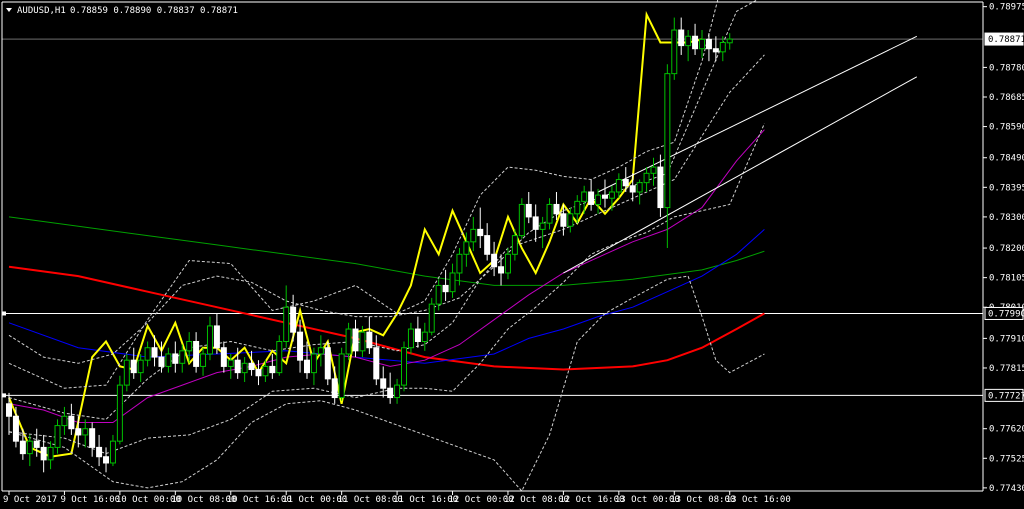 The image size is (1024, 509). What do you see at coordinates (30, 500) in the screenshot?
I see `time-tick-label: 9 Oct 2017` at bounding box center [30, 500].